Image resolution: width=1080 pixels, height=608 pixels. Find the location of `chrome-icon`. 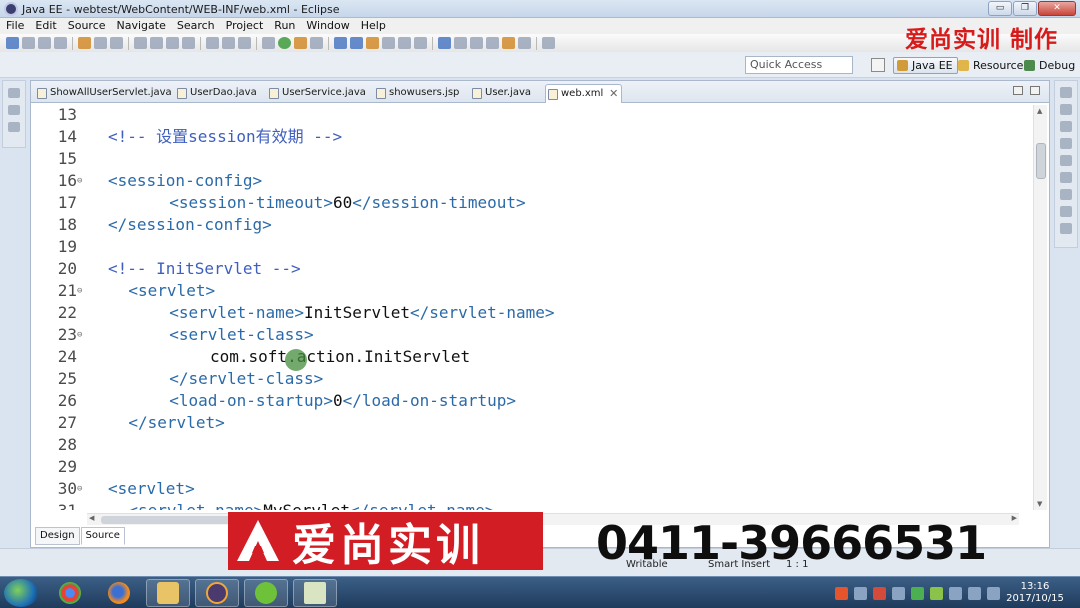

chrome-icon is located at coordinates (70, 593).